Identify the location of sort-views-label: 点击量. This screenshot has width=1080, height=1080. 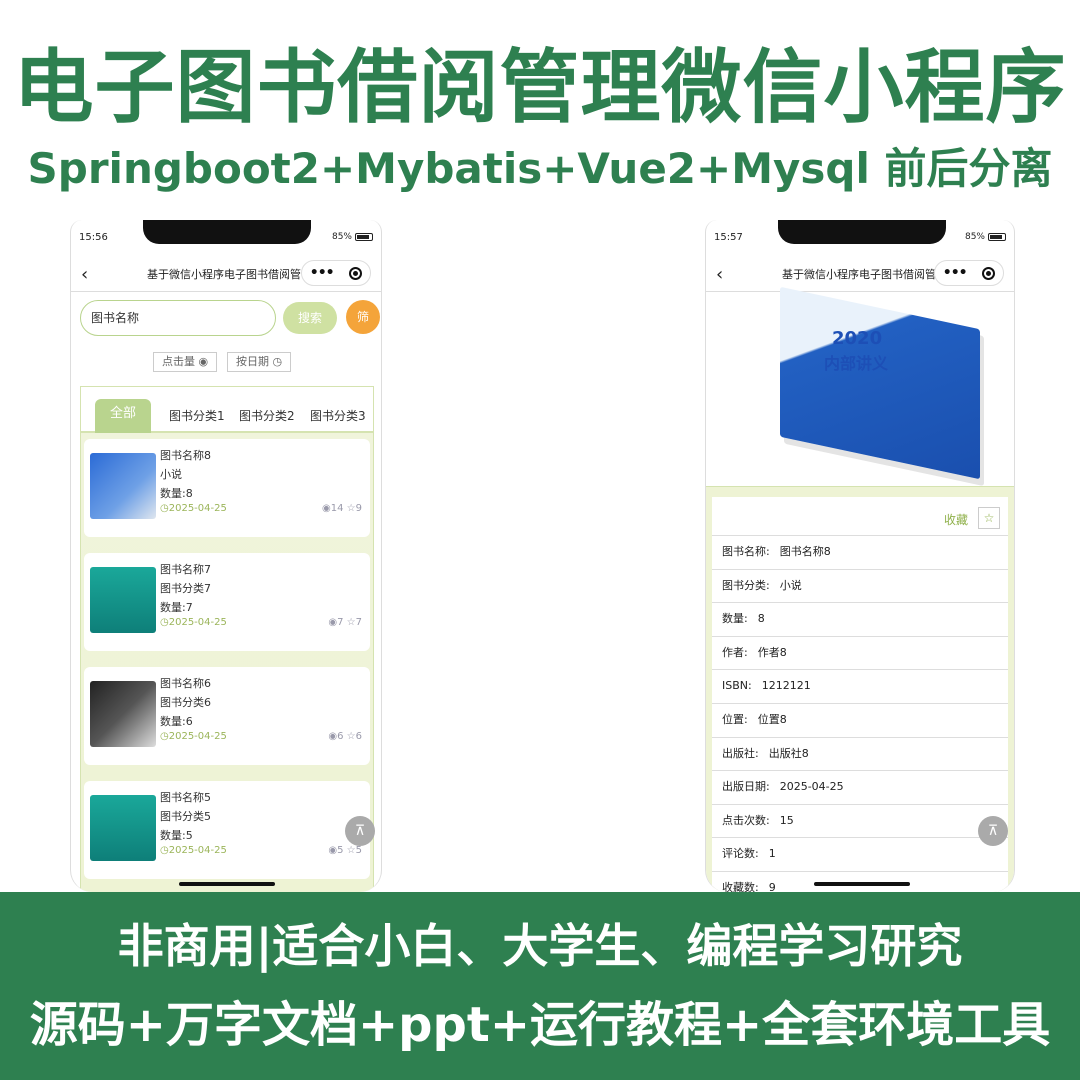
(178, 361).